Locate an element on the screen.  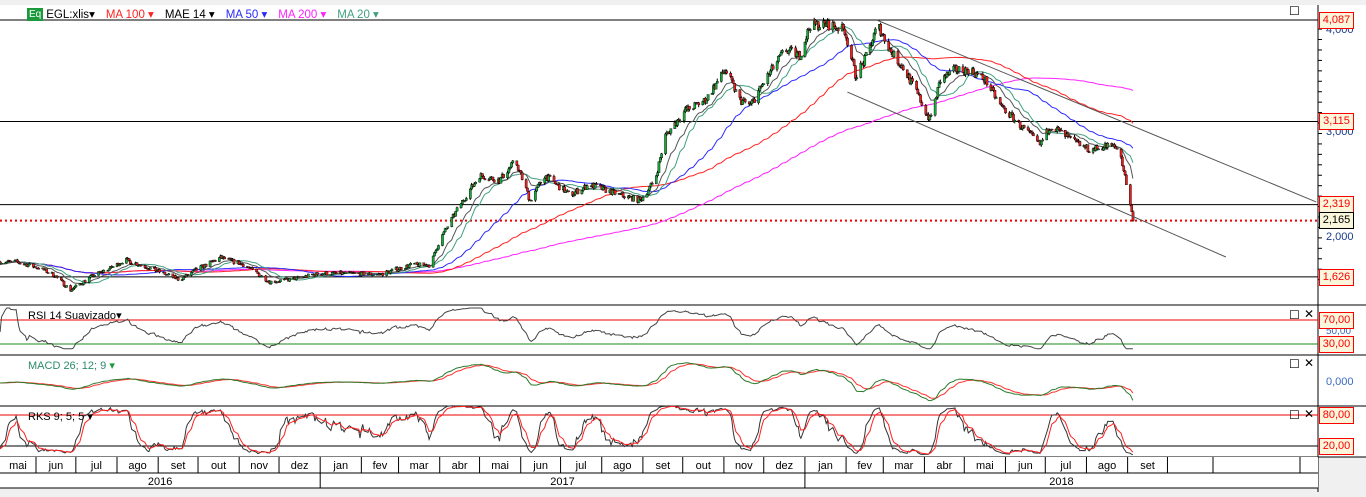
close-rsi-icon: ✕ is located at coordinates (1309, 314).